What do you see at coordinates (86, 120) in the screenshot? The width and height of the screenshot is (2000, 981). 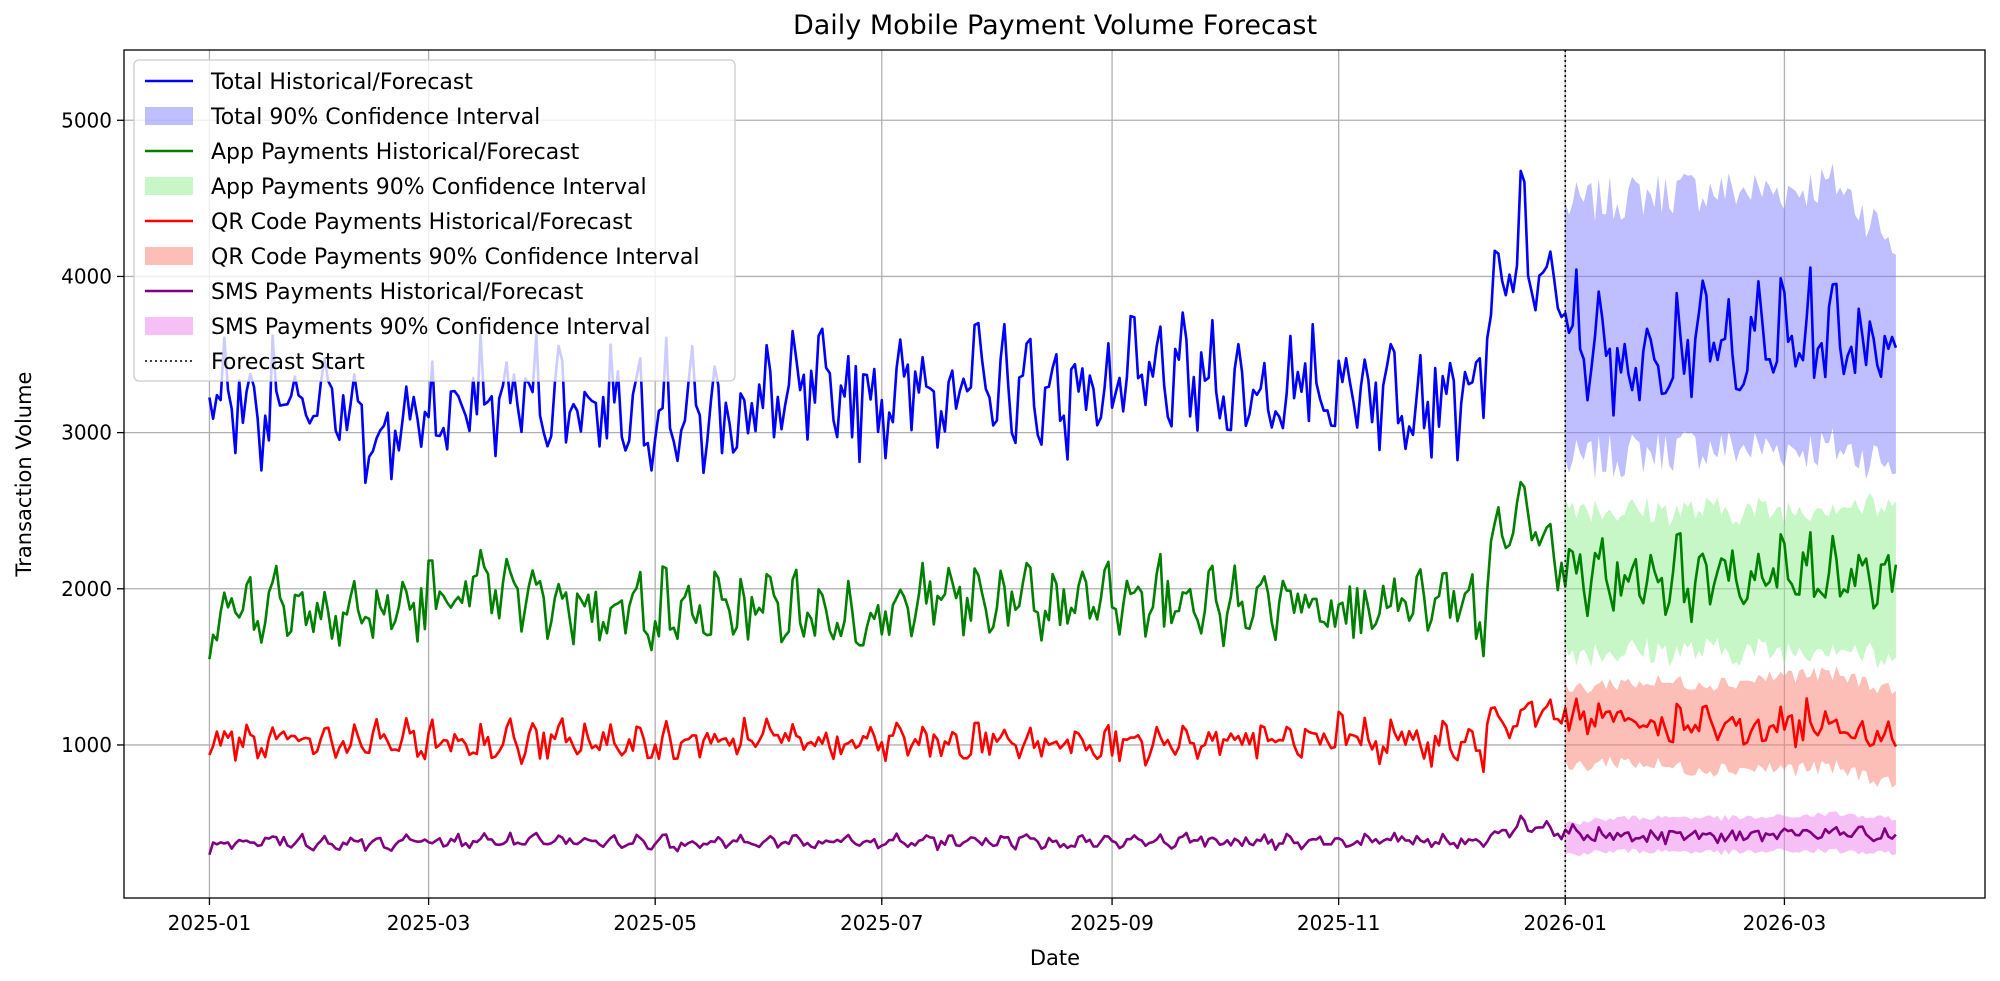 I see `y-tick-label: 5000` at bounding box center [86, 120].